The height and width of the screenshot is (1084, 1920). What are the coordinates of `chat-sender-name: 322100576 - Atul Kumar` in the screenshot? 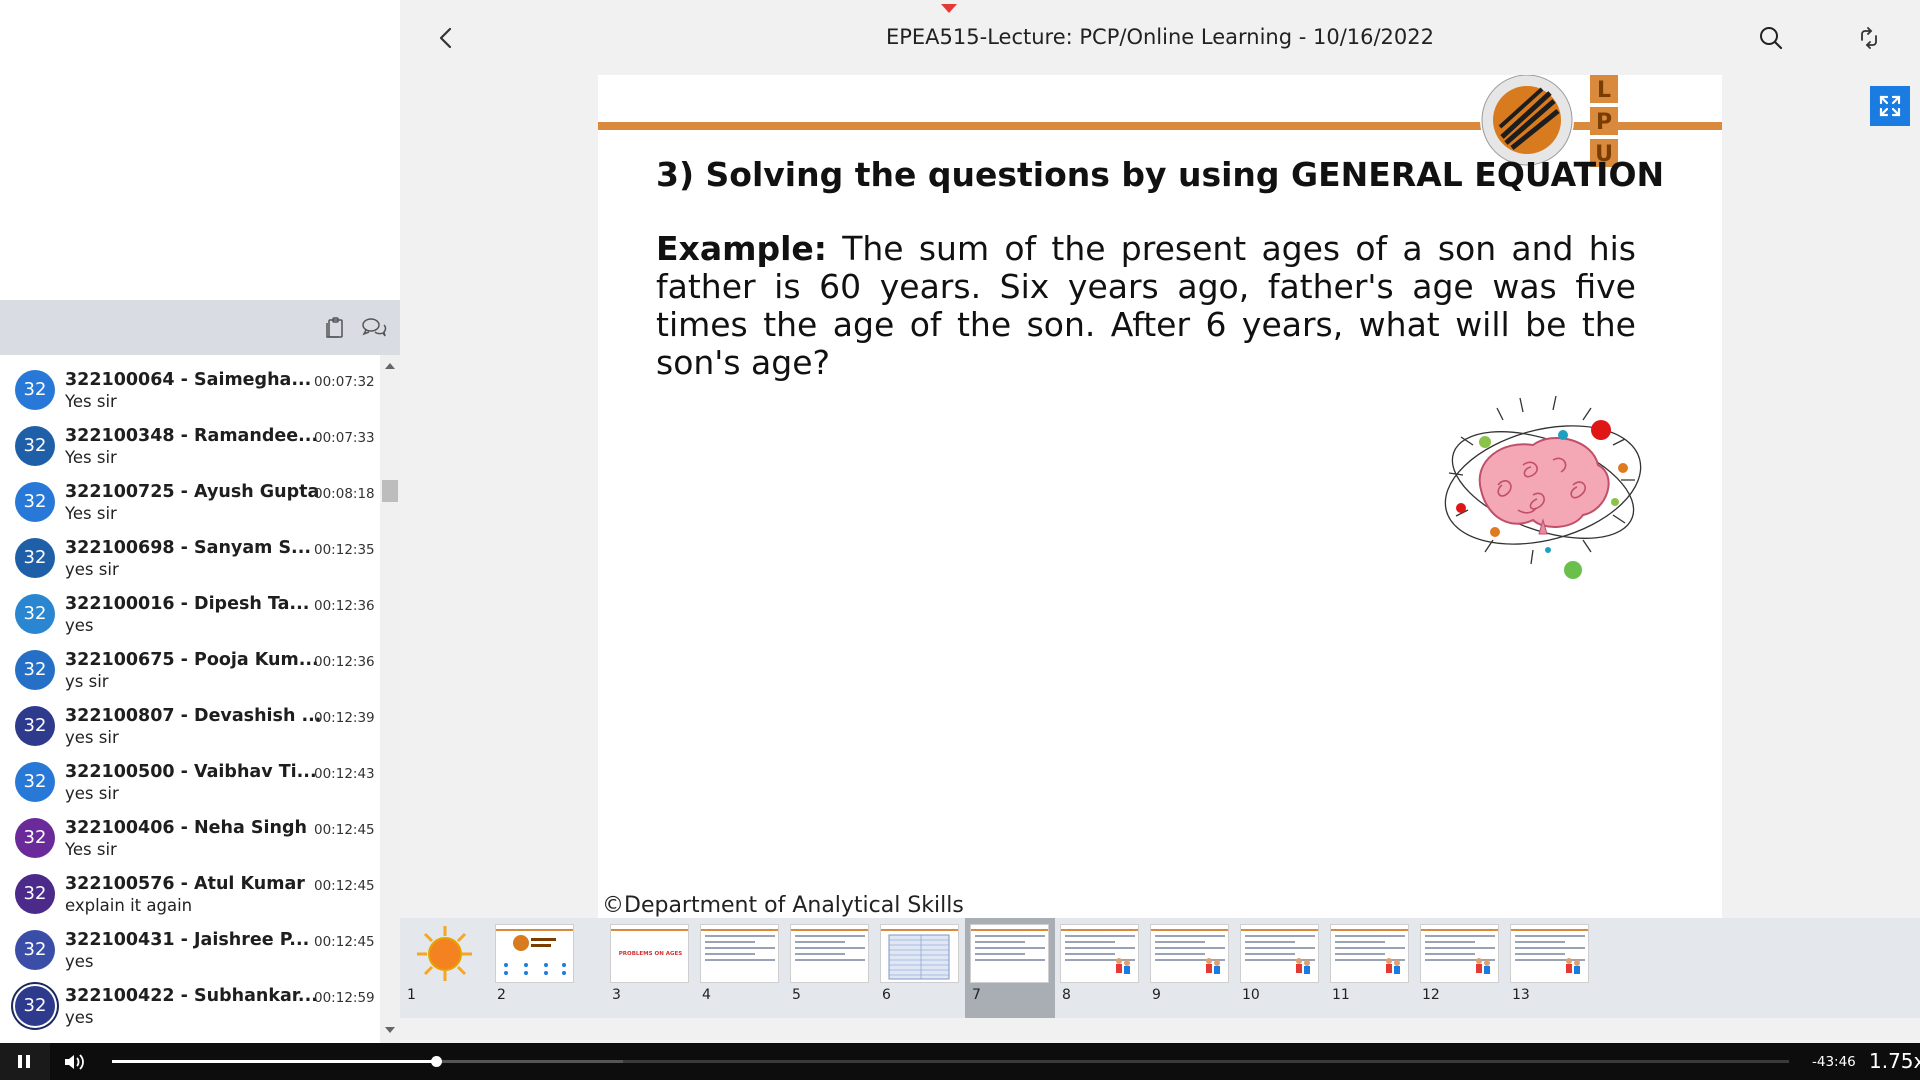 It's located at (185, 884).